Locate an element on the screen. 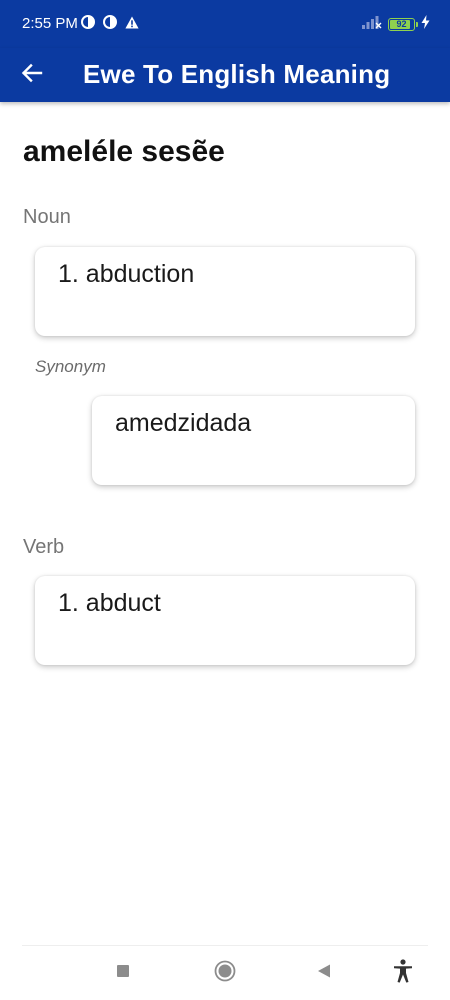  battery-icon: 92 is located at coordinates (403, 24).